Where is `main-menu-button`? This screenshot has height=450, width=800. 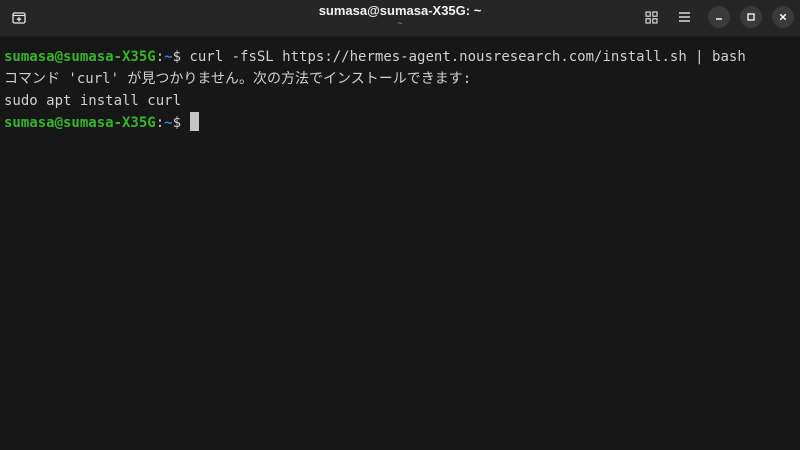
main-menu-button is located at coordinates (684, 17).